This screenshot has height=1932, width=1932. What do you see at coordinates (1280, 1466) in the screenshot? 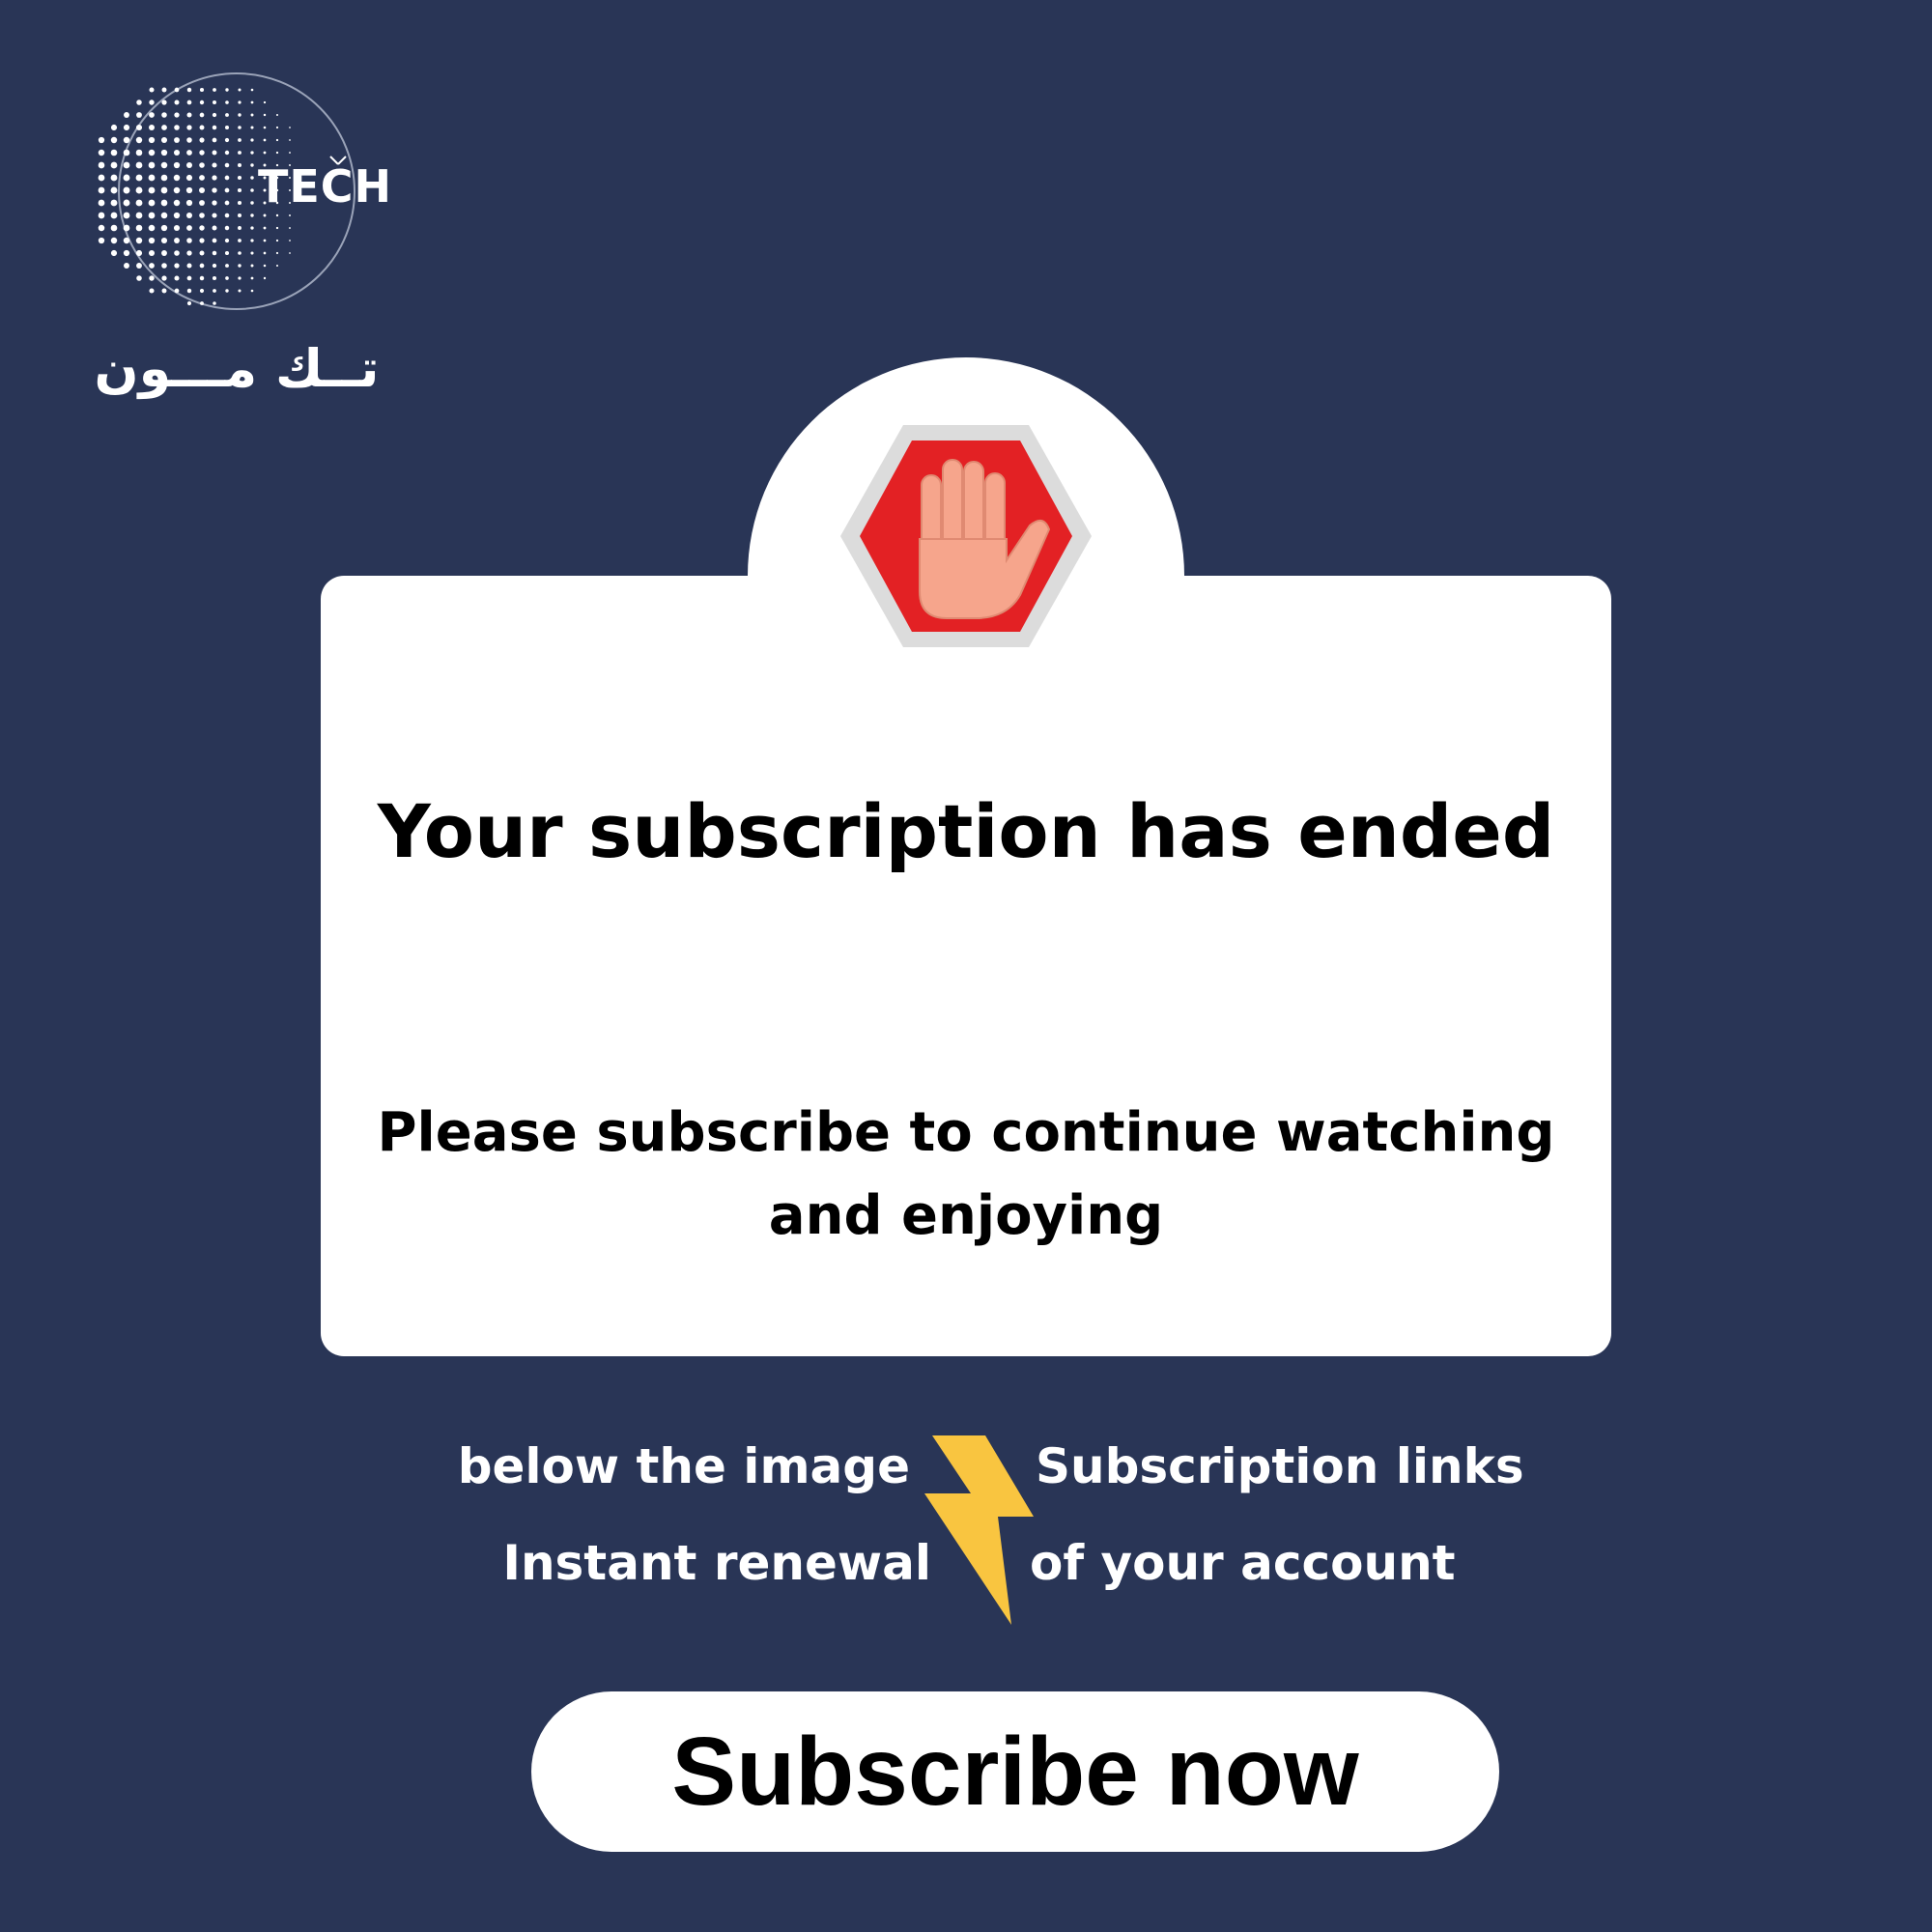
I see `info-right-line-1: Subscription links` at bounding box center [1280, 1466].